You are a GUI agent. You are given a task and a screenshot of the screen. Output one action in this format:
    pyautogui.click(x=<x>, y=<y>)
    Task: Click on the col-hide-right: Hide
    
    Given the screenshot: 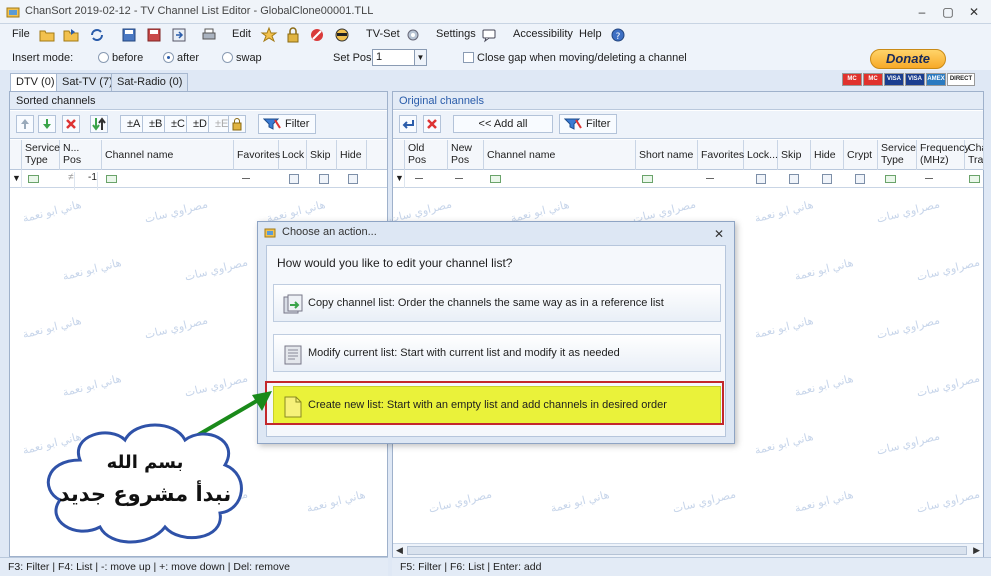 What is the action you would take?
    pyautogui.click(x=827, y=155)
    